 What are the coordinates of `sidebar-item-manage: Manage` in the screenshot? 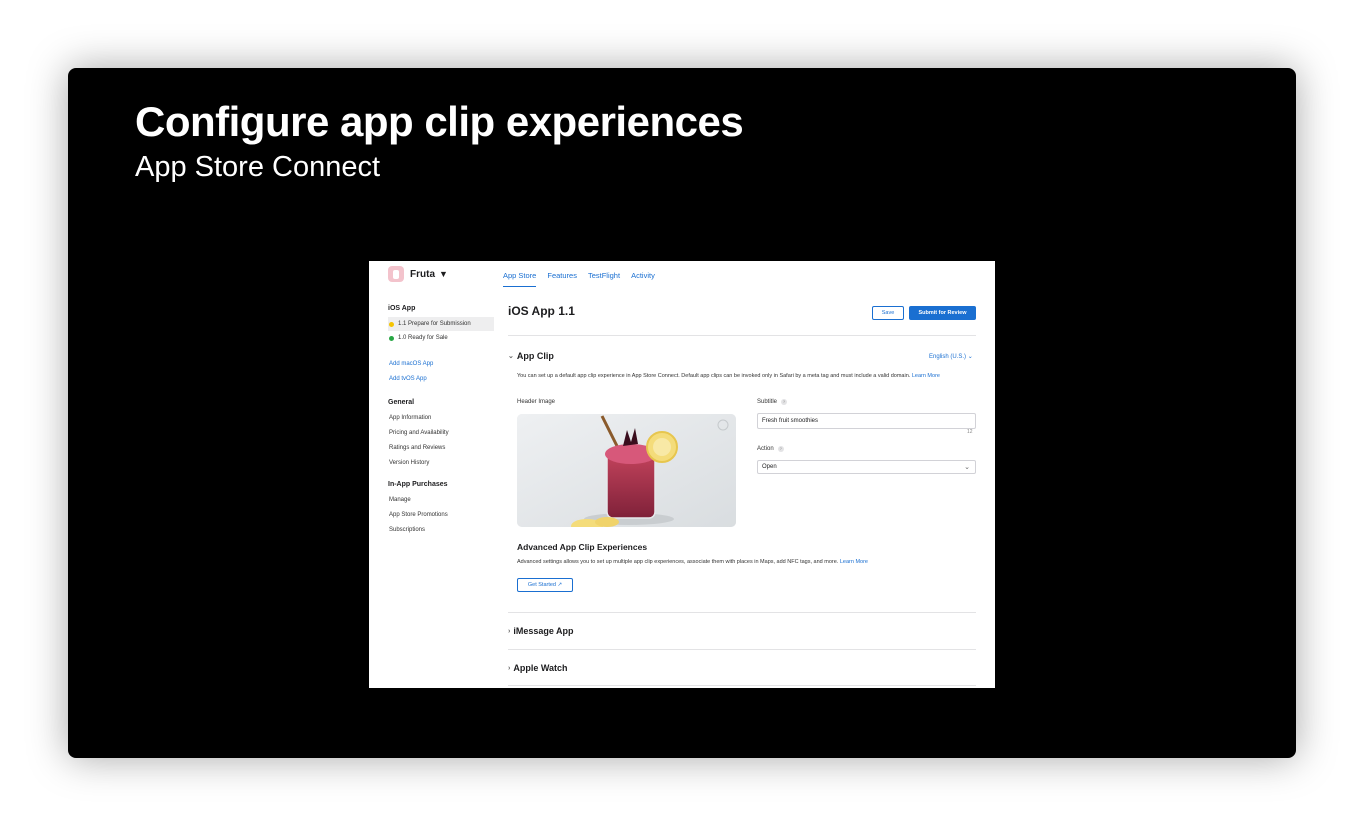 It's located at (441, 500).